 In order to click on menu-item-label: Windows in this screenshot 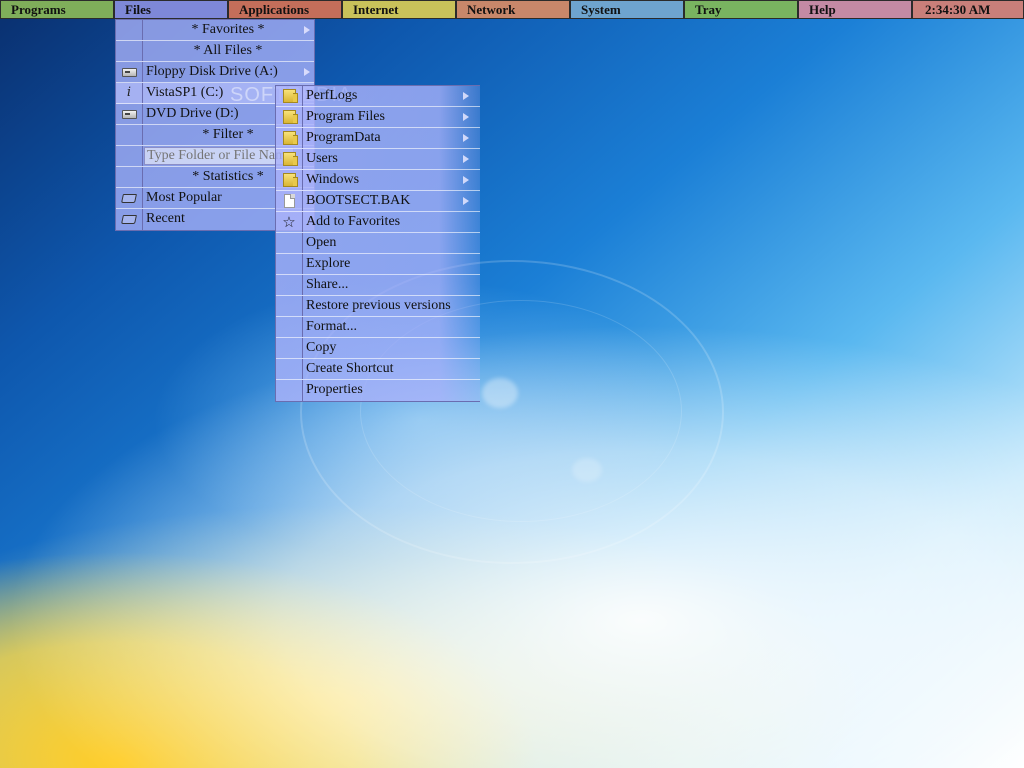, I will do `click(333, 179)`.